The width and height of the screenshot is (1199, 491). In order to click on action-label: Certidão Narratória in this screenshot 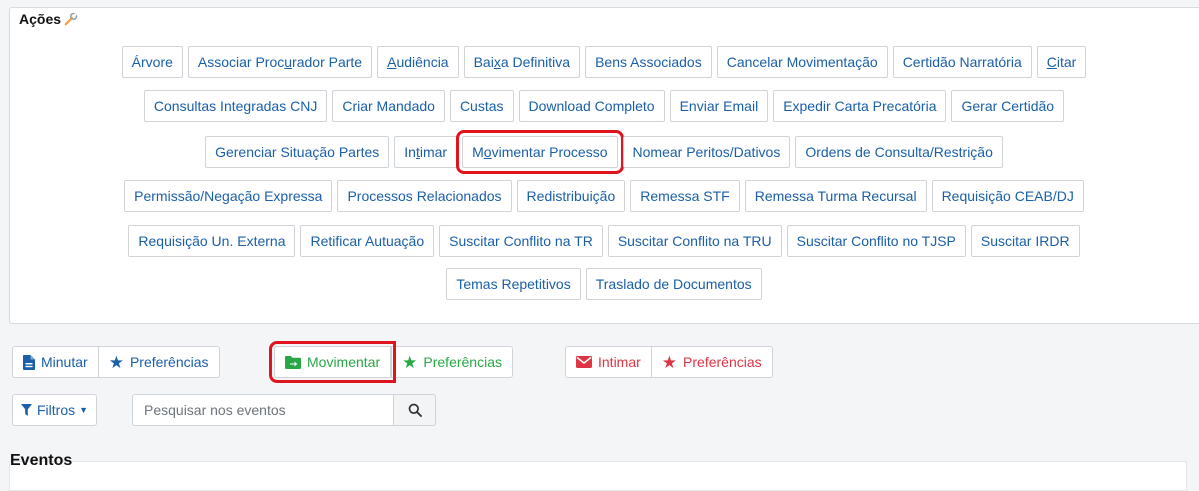, I will do `click(962, 62)`.